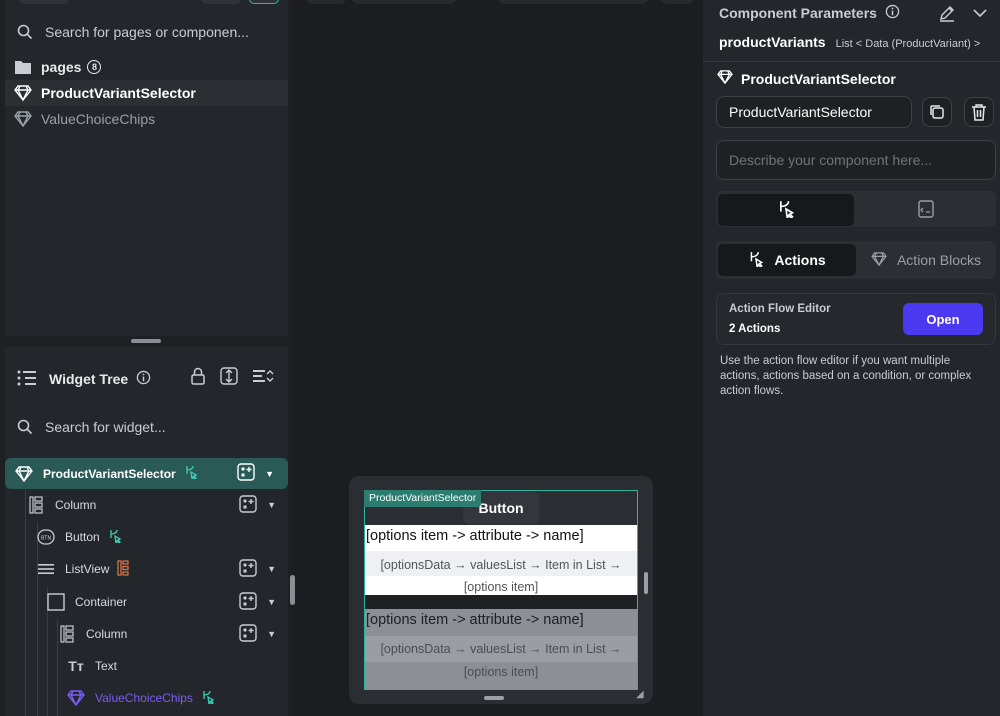  I want to click on widget-node-column: Column ▼, so click(157, 505).